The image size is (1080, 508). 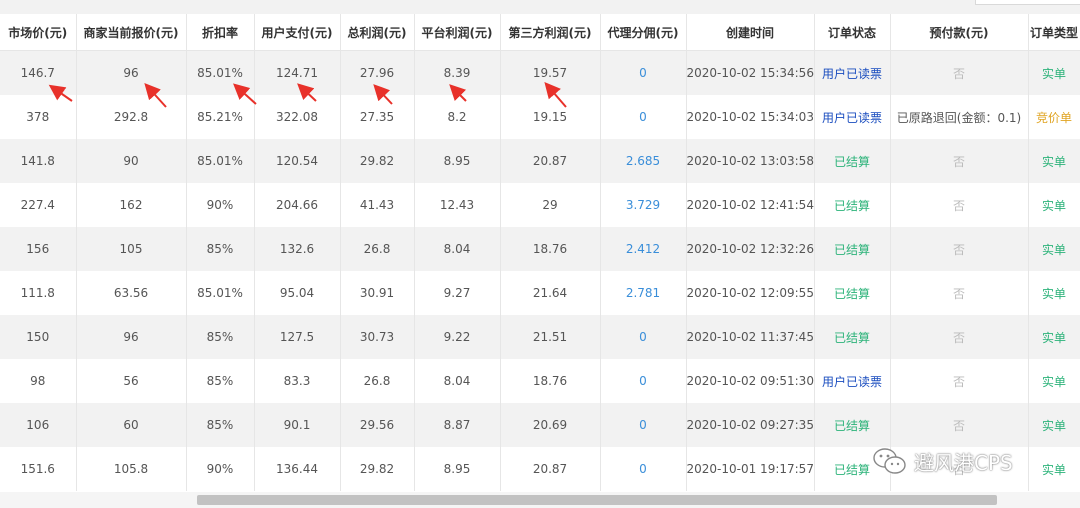 What do you see at coordinates (540, 7) in the screenshot?
I see `top-strip` at bounding box center [540, 7].